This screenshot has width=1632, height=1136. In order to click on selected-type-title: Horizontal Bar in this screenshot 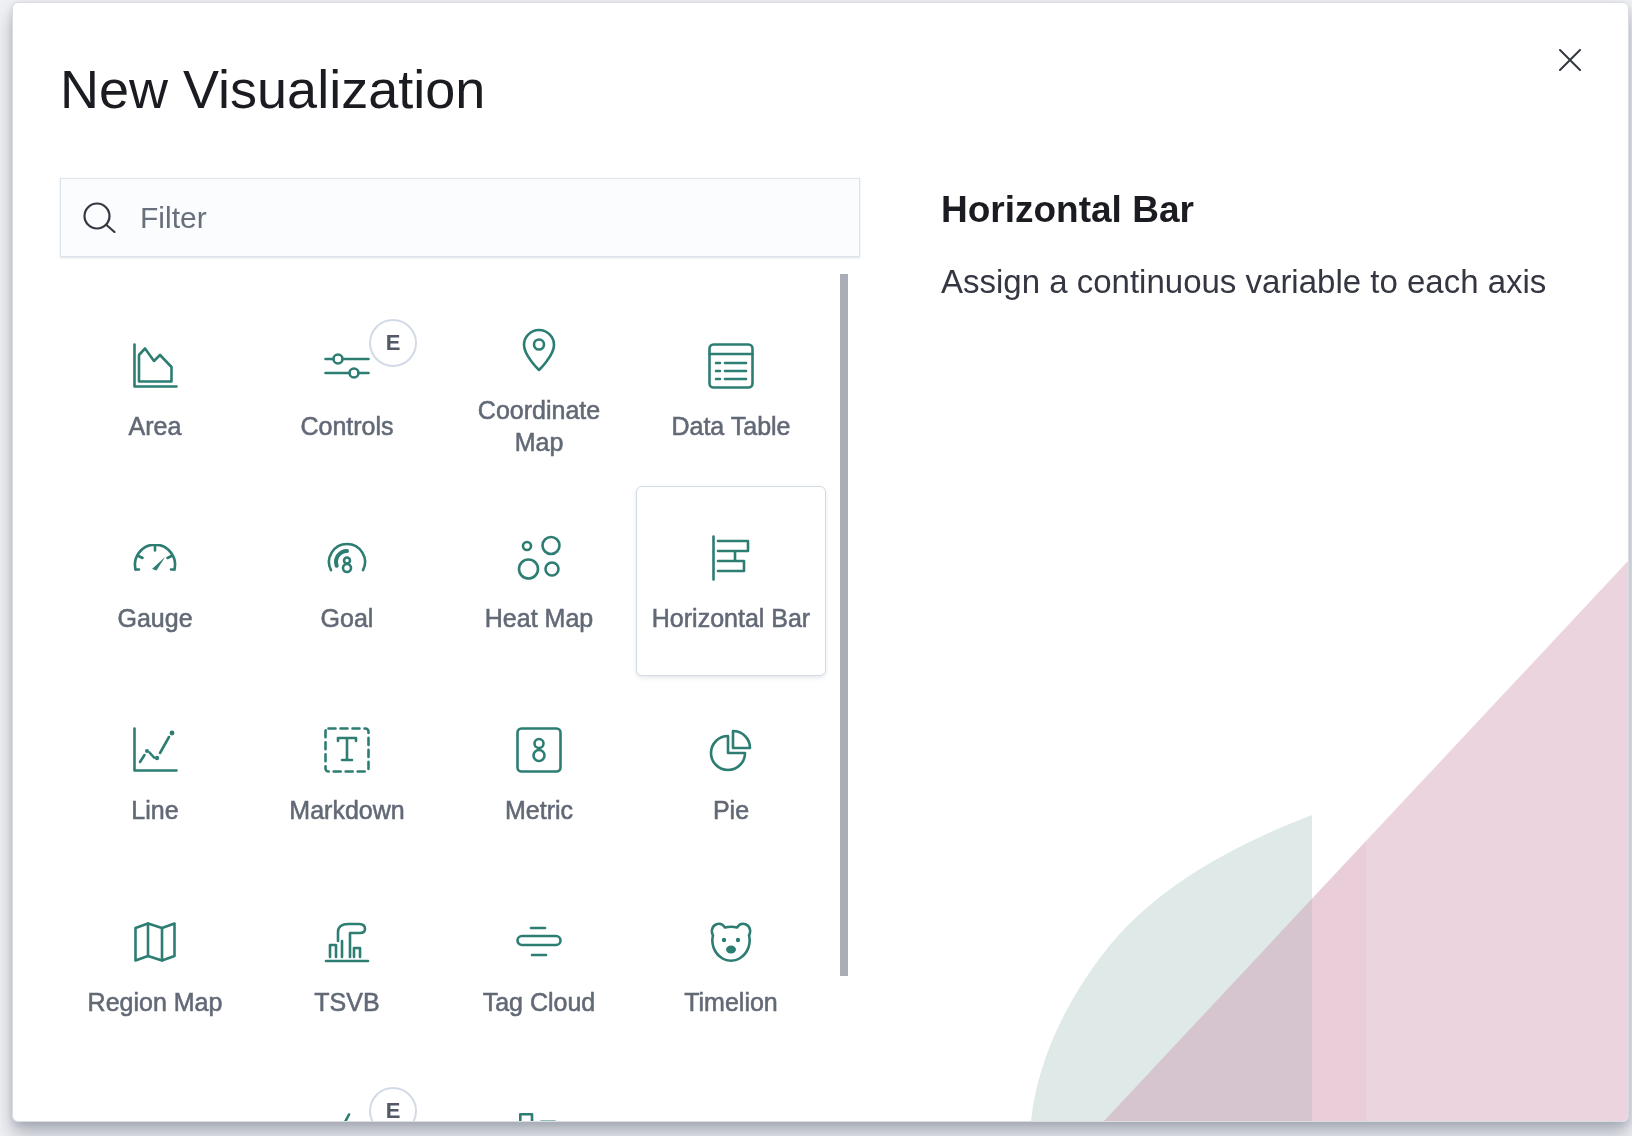, I will do `click(1068, 210)`.